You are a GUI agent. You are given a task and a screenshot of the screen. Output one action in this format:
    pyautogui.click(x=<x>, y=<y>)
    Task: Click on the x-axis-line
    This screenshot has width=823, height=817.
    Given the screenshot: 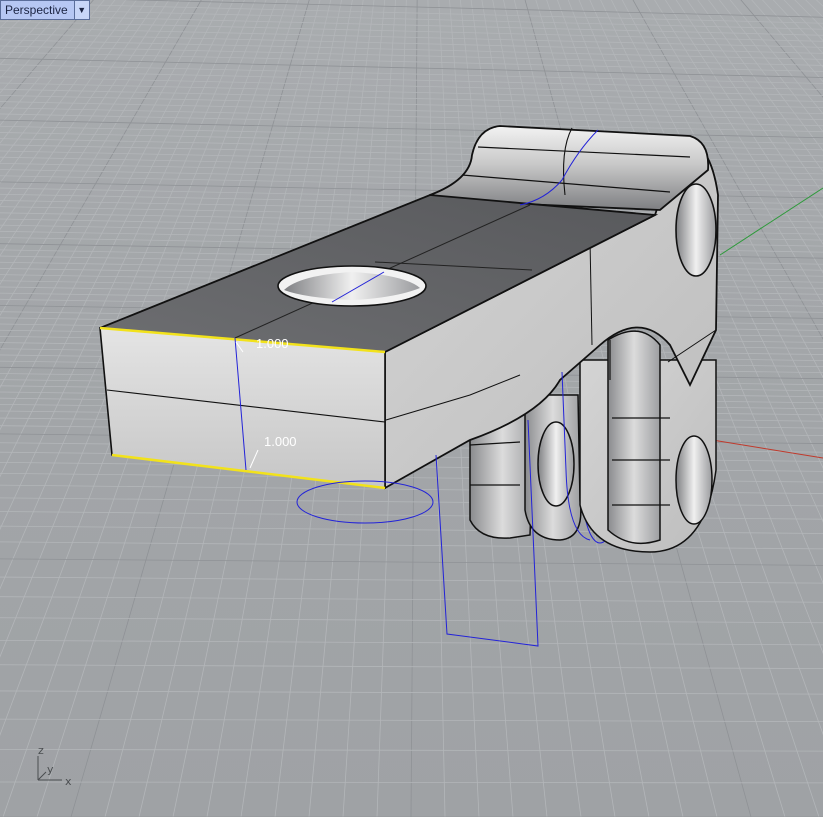 What is the action you would take?
    pyautogui.click(x=761, y=448)
    